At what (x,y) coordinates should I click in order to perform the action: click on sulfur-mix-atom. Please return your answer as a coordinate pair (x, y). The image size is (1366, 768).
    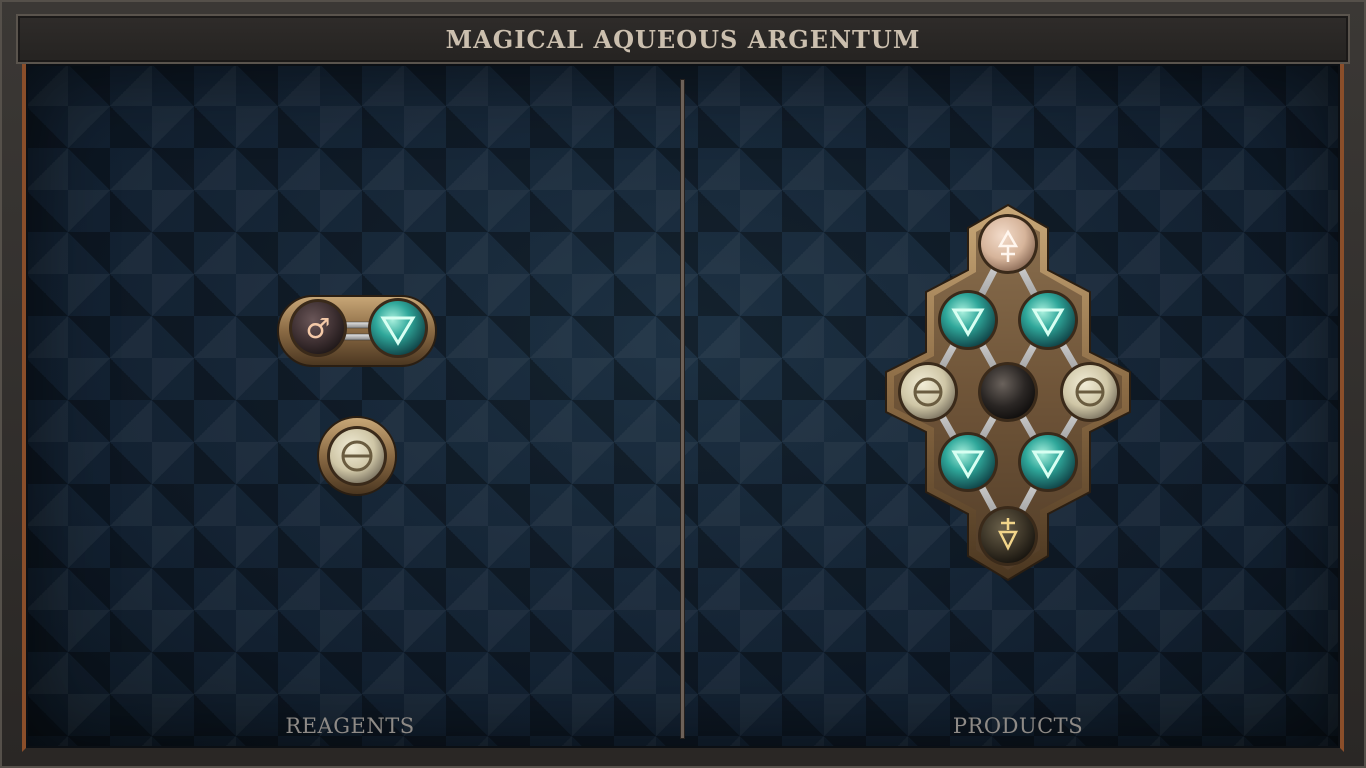
    Looking at the image, I should click on (1008, 536).